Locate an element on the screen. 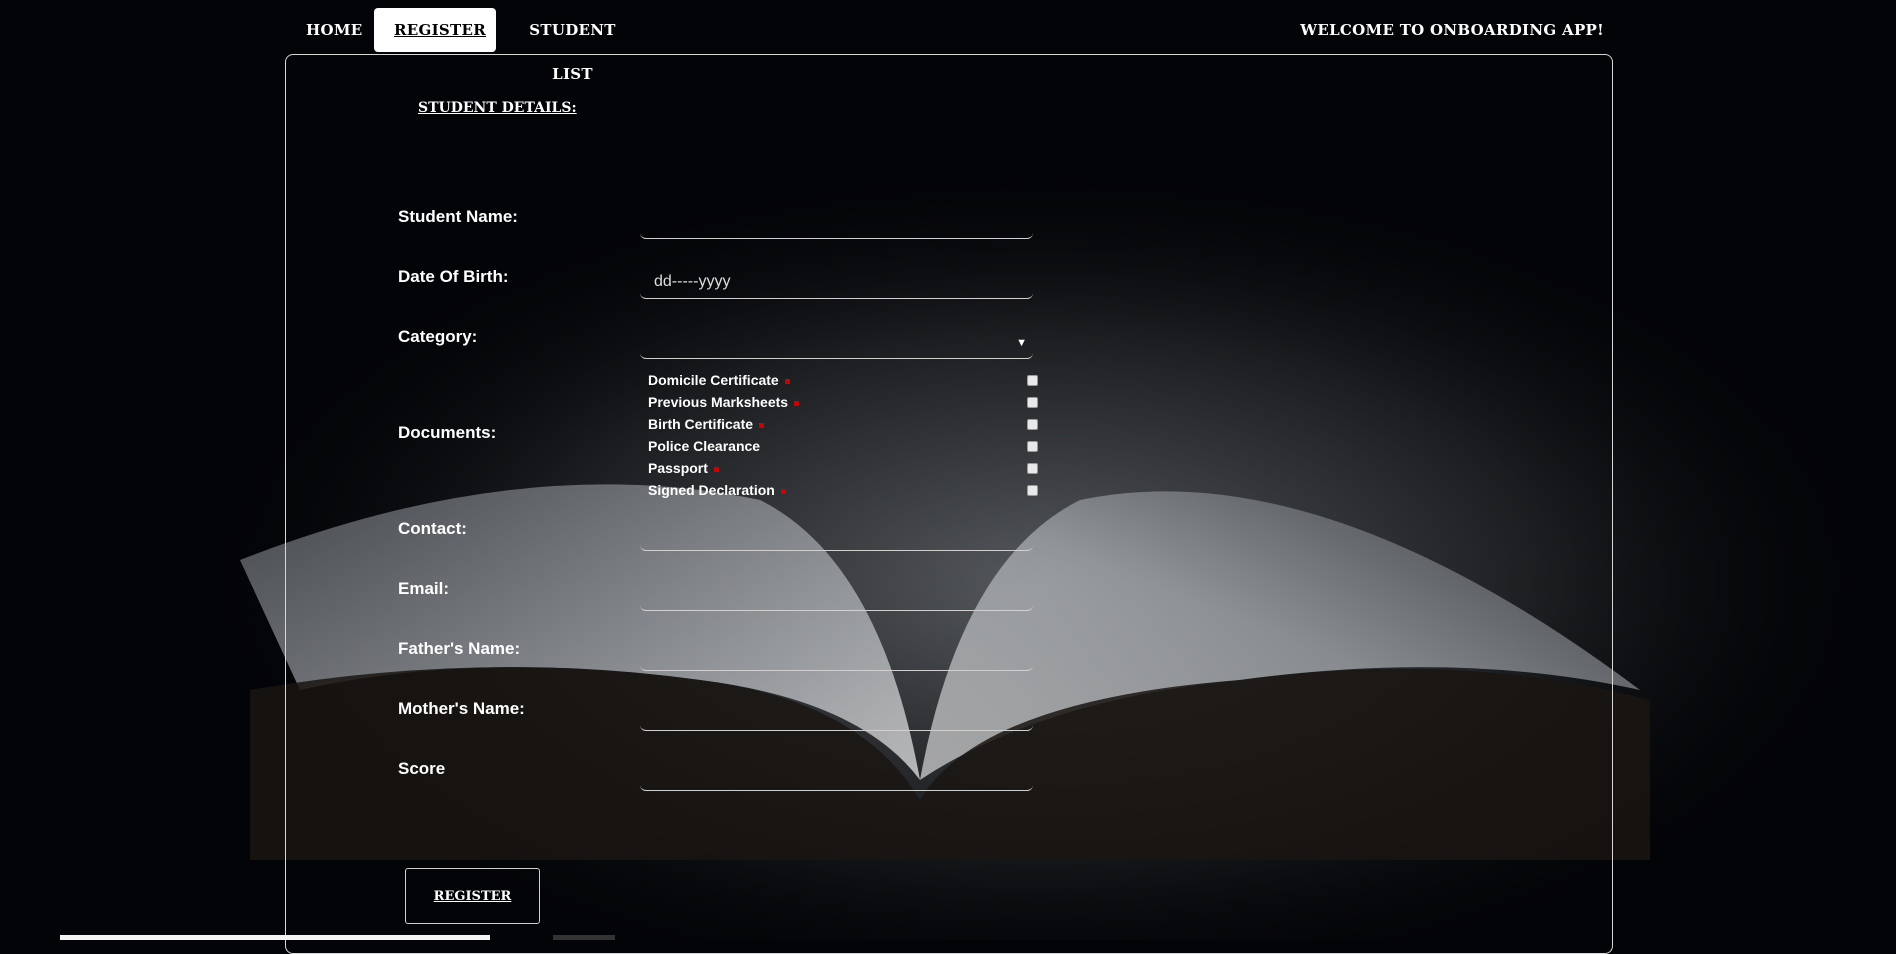 This screenshot has height=954, width=1896. score-label: Score is located at coordinates (422, 768).